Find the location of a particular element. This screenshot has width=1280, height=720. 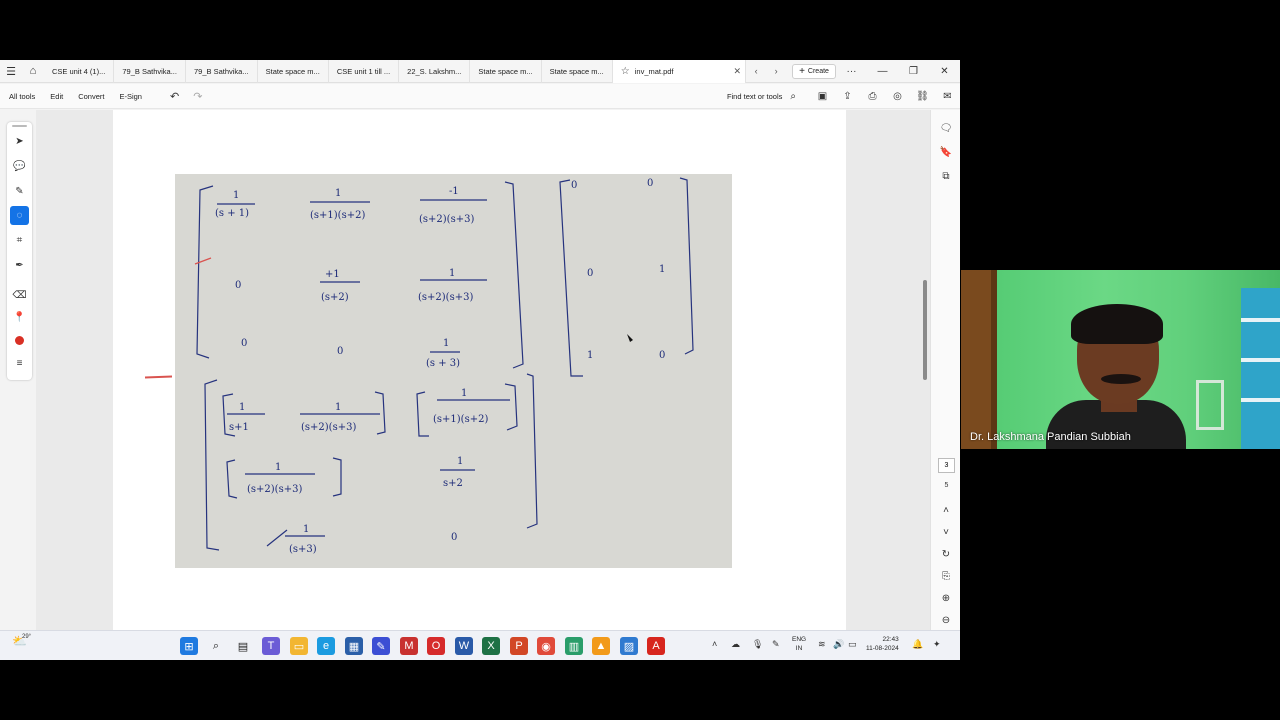

refresh-icon: ↻ is located at coordinates (946, 554).